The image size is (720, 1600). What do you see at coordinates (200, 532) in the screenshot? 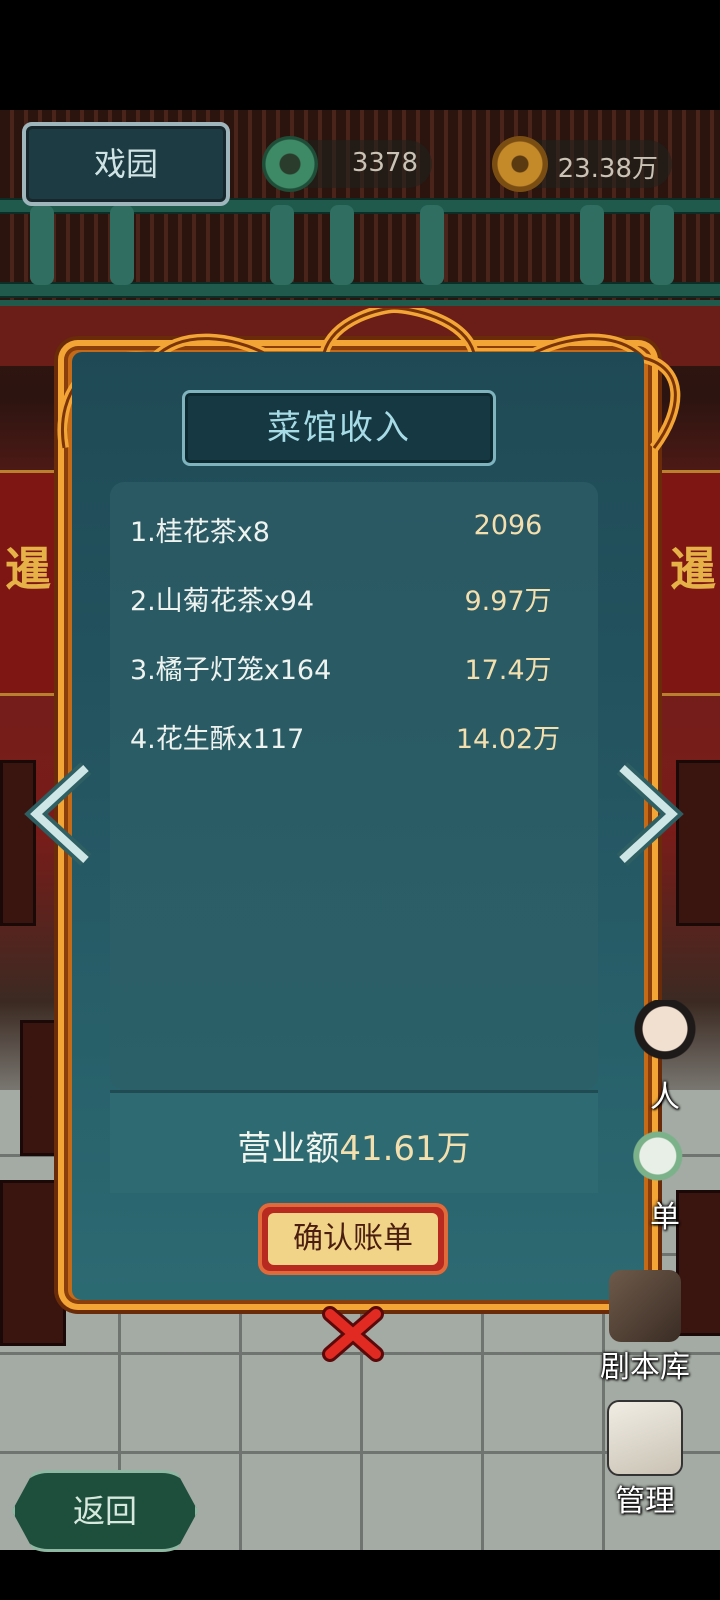
I see `item-name: 1.桂花茶x8` at bounding box center [200, 532].